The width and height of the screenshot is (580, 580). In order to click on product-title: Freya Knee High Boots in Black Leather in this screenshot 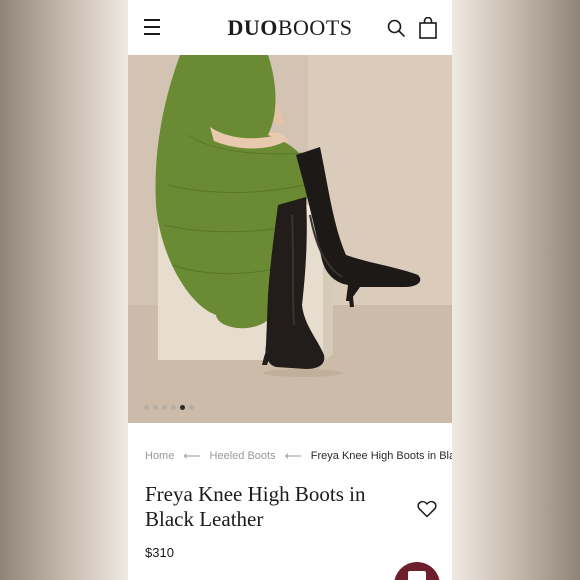, I will do `click(255, 506)`.